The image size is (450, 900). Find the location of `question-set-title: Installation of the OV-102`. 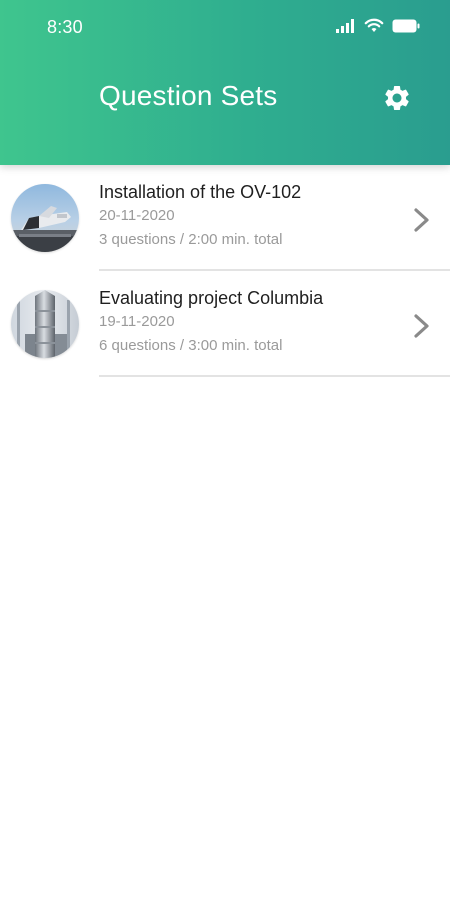

question-set-title: Installation of the OV-102 is located at coordinates (200, 192).